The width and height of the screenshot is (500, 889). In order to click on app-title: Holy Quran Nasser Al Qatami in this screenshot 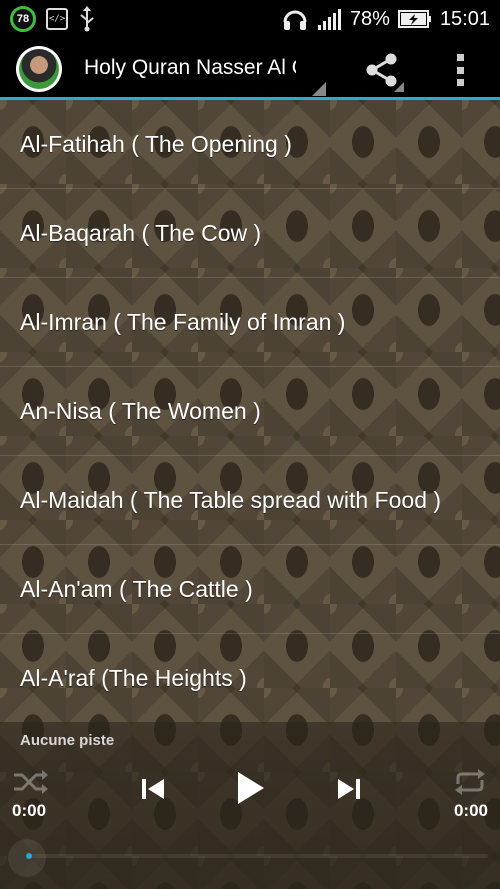, I will do `click(190, 68)`.